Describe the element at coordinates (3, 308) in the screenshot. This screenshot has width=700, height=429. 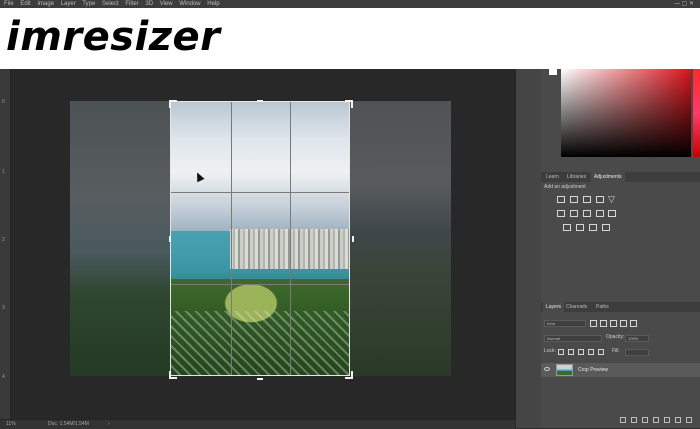
I see `ruler-label: 3` at that location.